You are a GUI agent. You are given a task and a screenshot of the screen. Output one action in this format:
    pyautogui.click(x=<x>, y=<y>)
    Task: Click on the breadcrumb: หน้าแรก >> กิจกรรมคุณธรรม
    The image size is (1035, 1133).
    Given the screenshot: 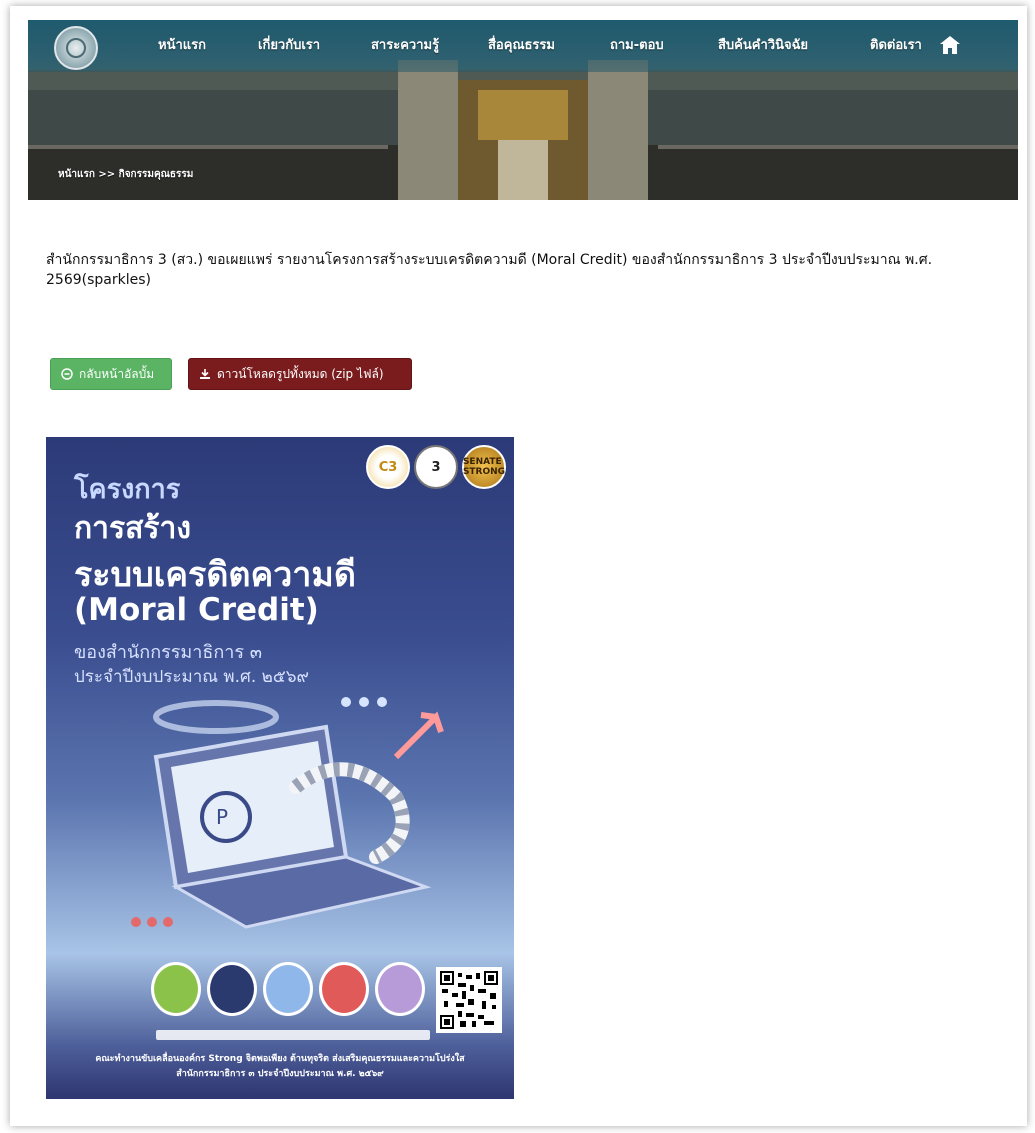 What is the action you would take?
    pyautogui.click(x=125, y=174)
    